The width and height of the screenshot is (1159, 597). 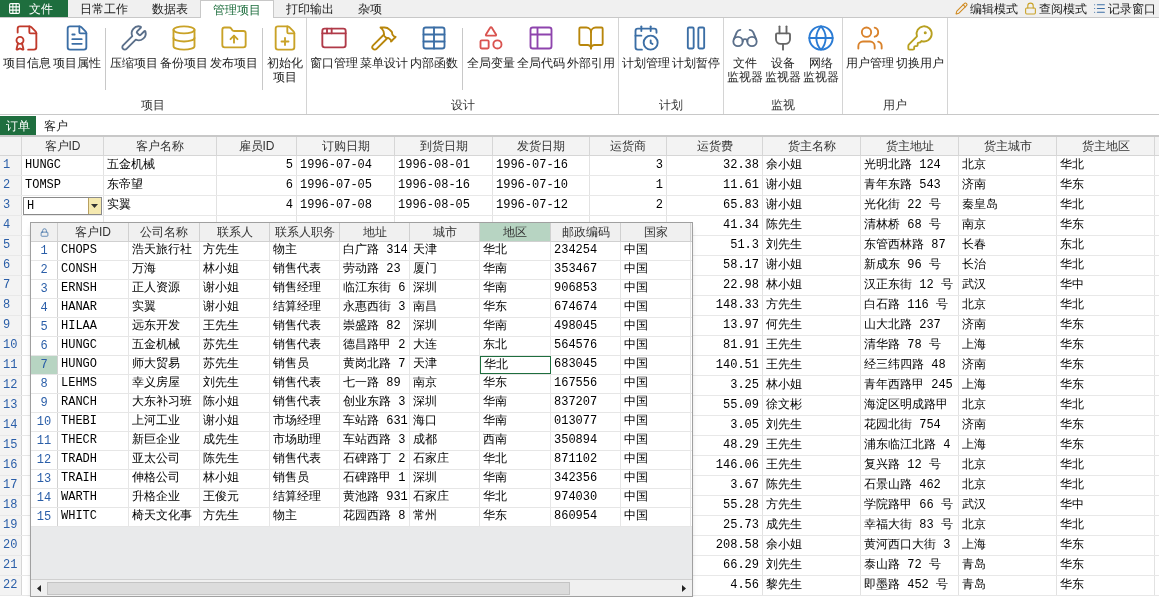 I want to click on mode-button: 编辑模式, so click(x=986, y=8).